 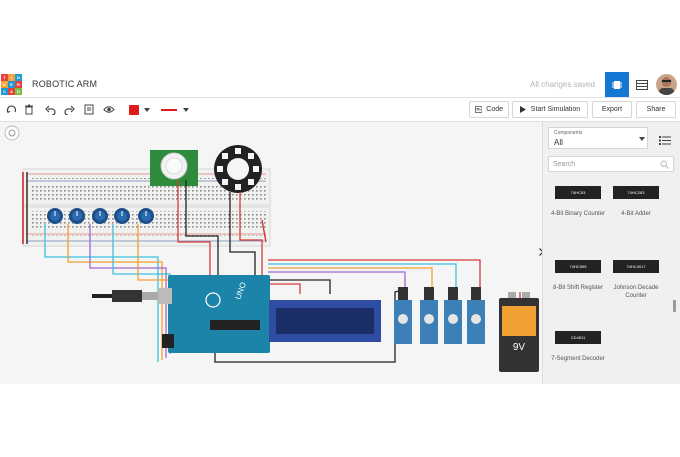 I want to click on start-simulation-button: Start Simulation, so click(x=550, y=109).